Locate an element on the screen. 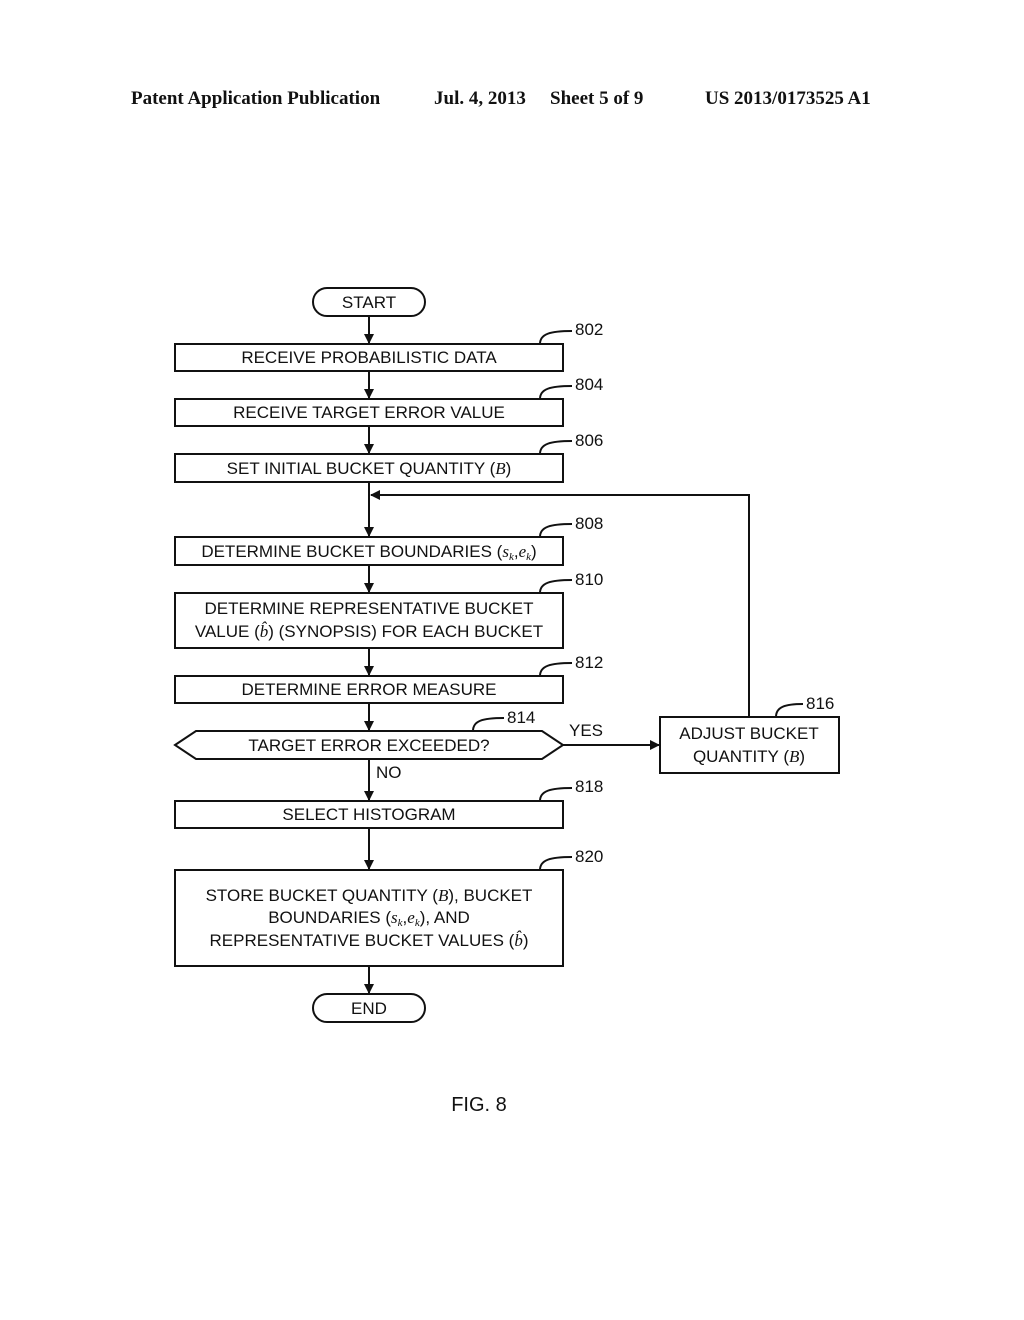 This screenshot has width=1024, height=1320. step-820-label-line3: REPRESENTATIVE BUCKET VALUES (b̂) is located at coordinates (369, 940).